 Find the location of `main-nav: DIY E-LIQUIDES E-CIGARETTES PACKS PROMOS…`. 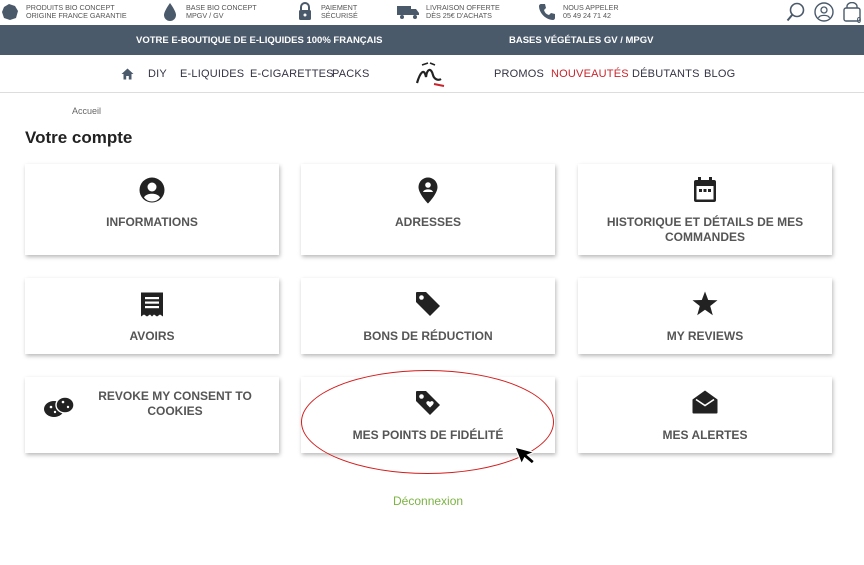

main-nav: DIY E-LIQUIDES E-CIGARETTES PACKS PROMOS… is located at coordinates (432, 74).